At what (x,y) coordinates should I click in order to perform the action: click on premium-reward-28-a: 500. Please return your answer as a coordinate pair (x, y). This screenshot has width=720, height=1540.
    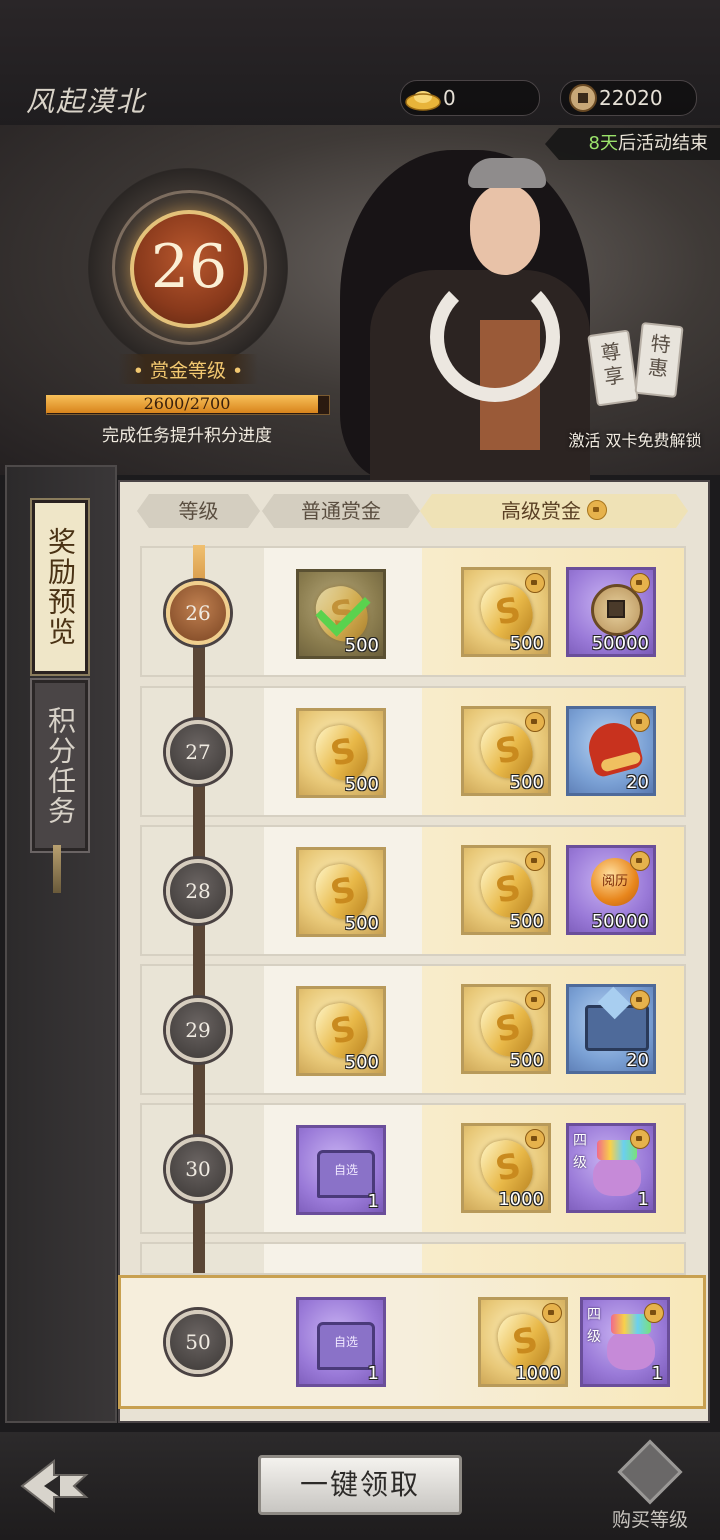
    Looking at the image, I should click on (506, 890).